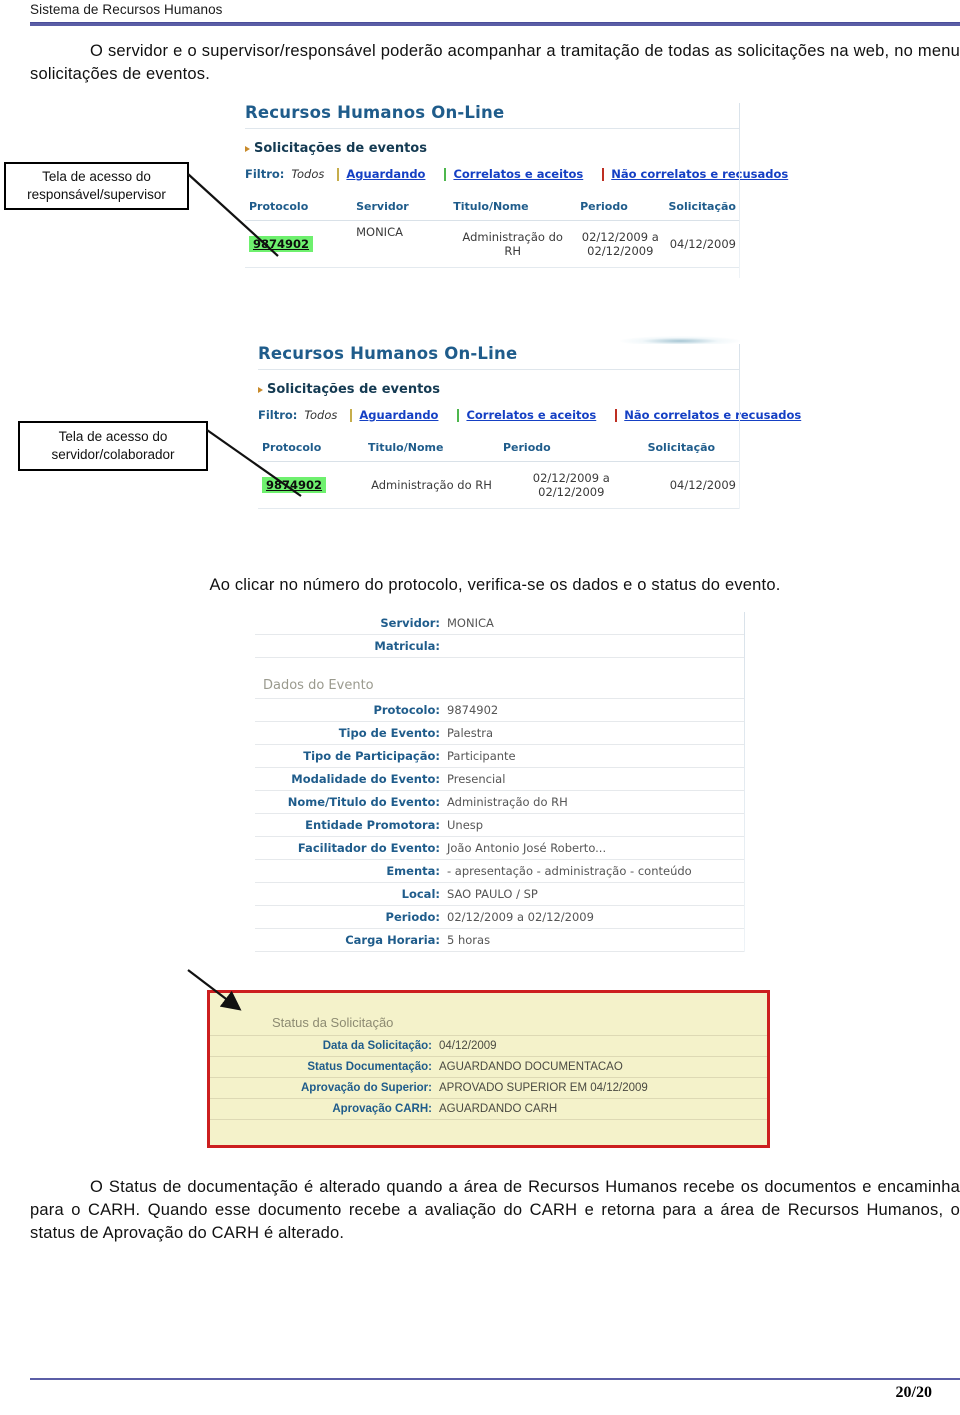 This screenshot has width=960, height=1415. I want to click on column-header-periodo: Periodo, so click(620, 209).